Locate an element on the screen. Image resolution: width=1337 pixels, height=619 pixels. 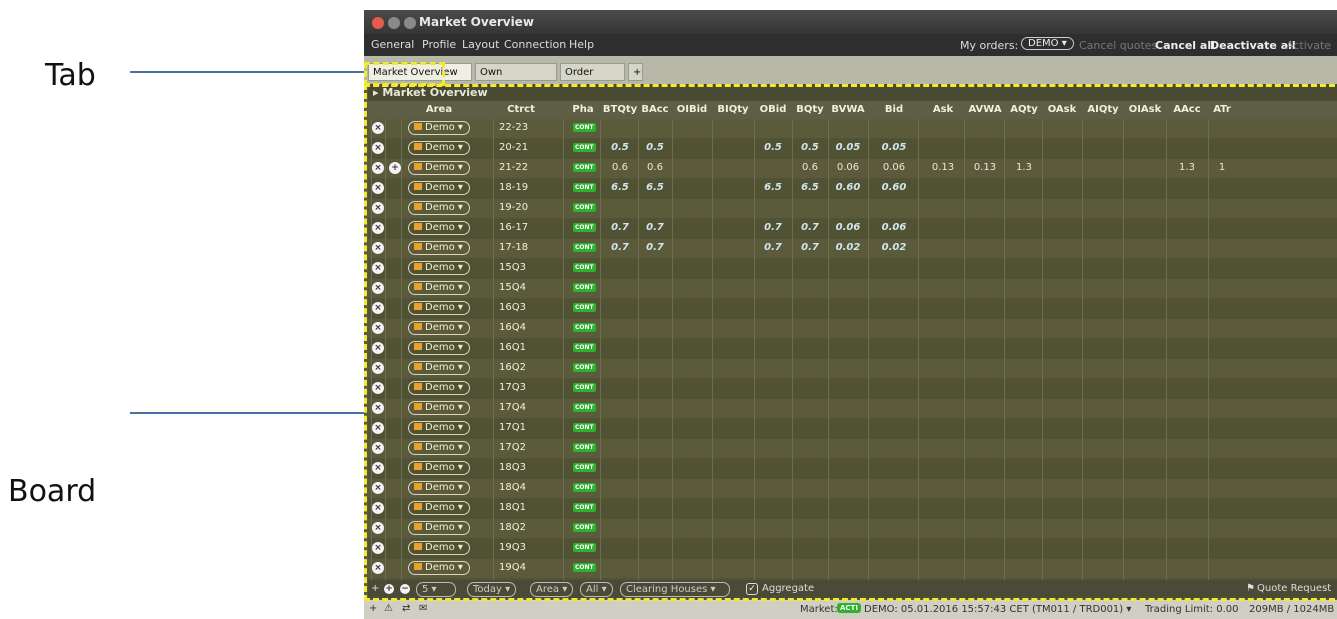
add-tab-button: + is located at coordinates (635, 72).